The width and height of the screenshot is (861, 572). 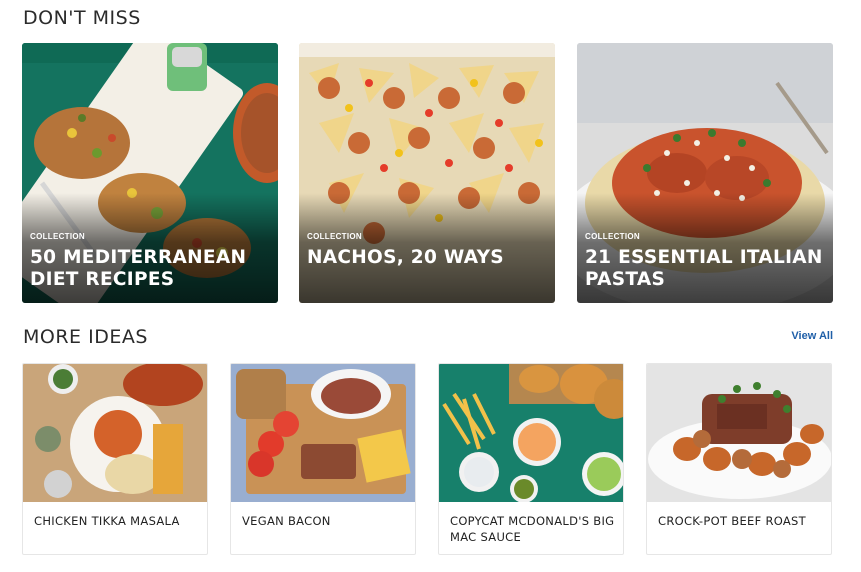 I want to click on recipe-card-beef-roast: CROCK-POT BEEF ROAST, so click(x=739, y=459).